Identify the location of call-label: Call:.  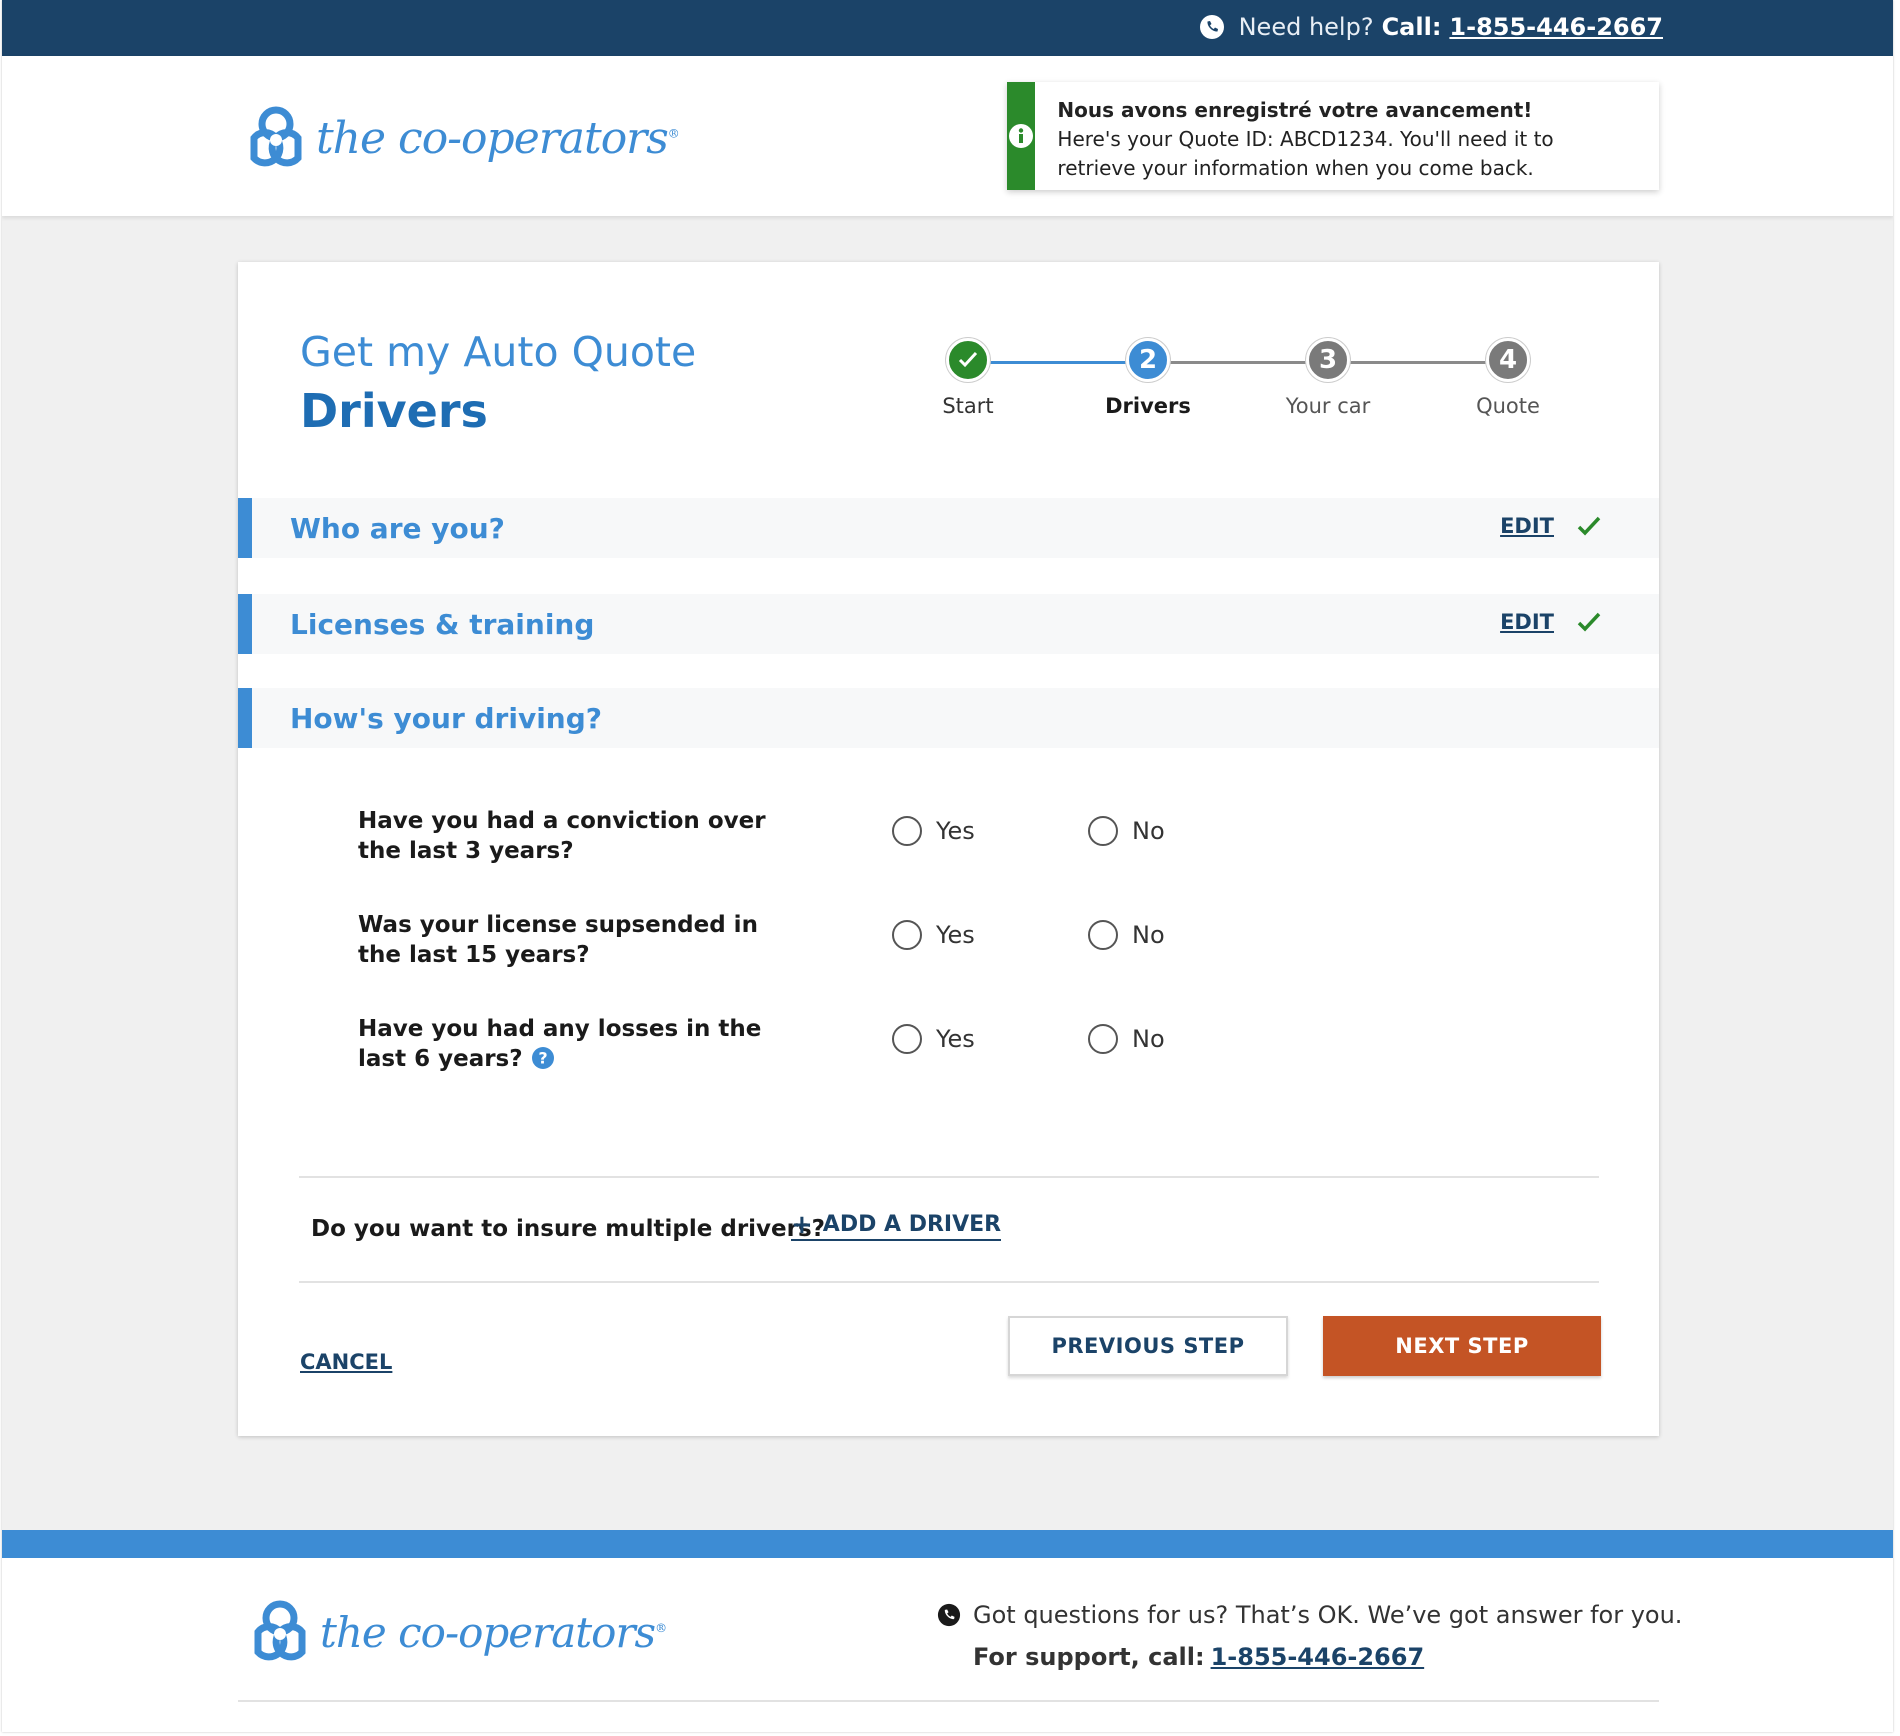
(1411, 27).